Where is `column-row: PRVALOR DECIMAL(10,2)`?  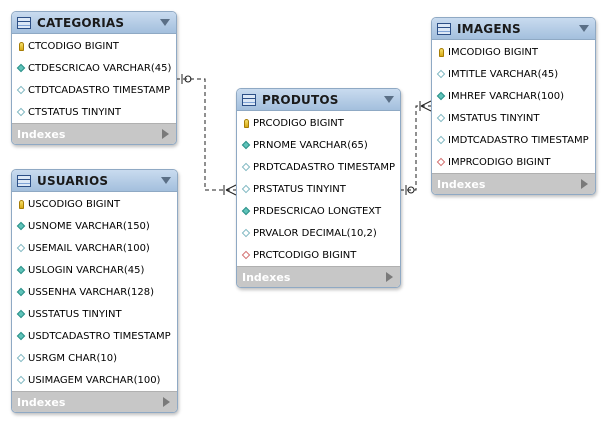 column-row: PRVALOR DECIMAL(10,2) is located at coordinates (318, 233).